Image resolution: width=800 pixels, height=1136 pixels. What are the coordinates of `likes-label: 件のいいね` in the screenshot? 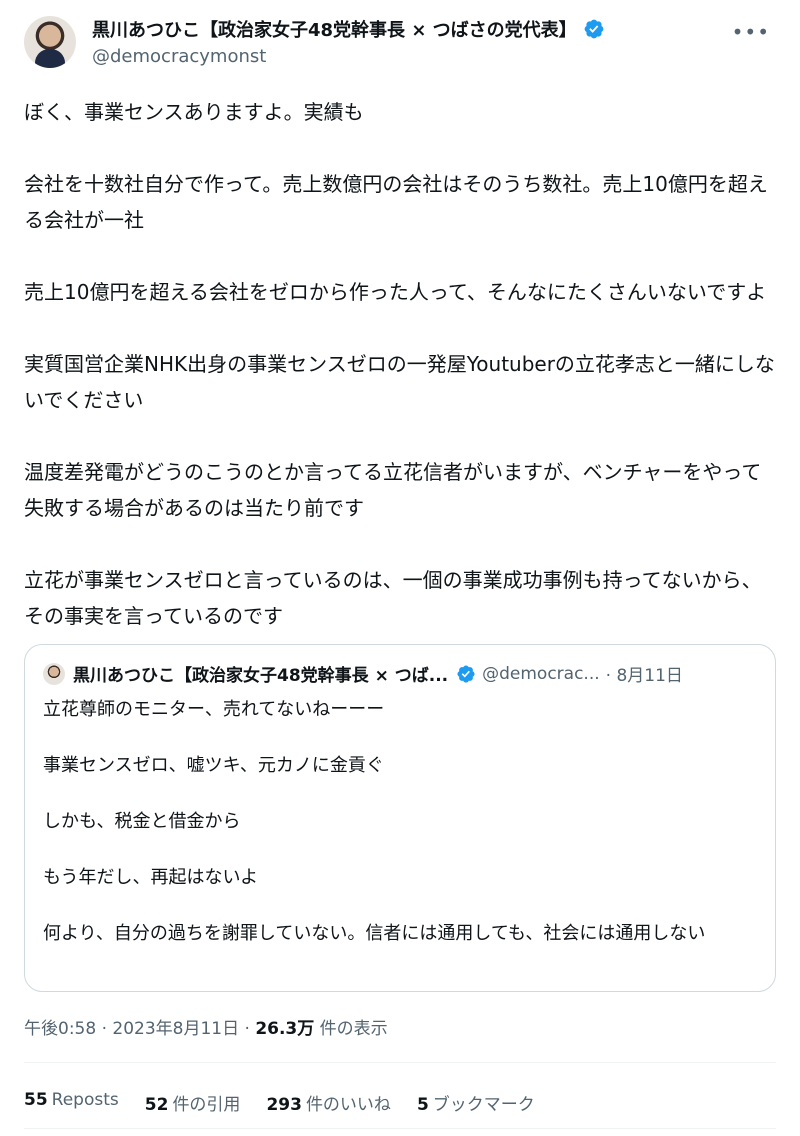 It's located at (348, 1105).